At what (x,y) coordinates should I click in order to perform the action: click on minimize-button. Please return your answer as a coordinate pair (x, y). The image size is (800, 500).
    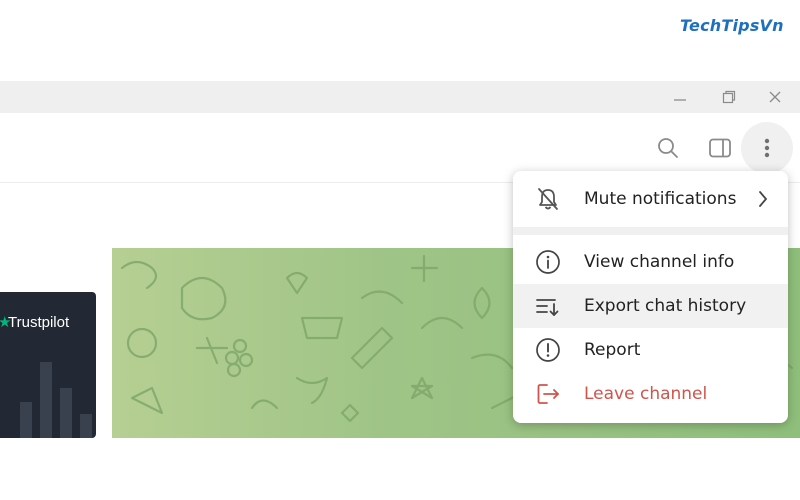
    Looking at the image, I should click on (680, 97).